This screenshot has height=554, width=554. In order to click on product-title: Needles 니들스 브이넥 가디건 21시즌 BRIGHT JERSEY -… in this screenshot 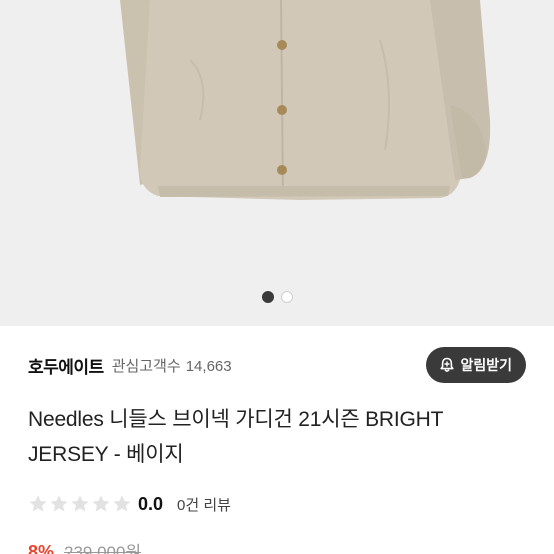, I will do `click(235, 437)`.